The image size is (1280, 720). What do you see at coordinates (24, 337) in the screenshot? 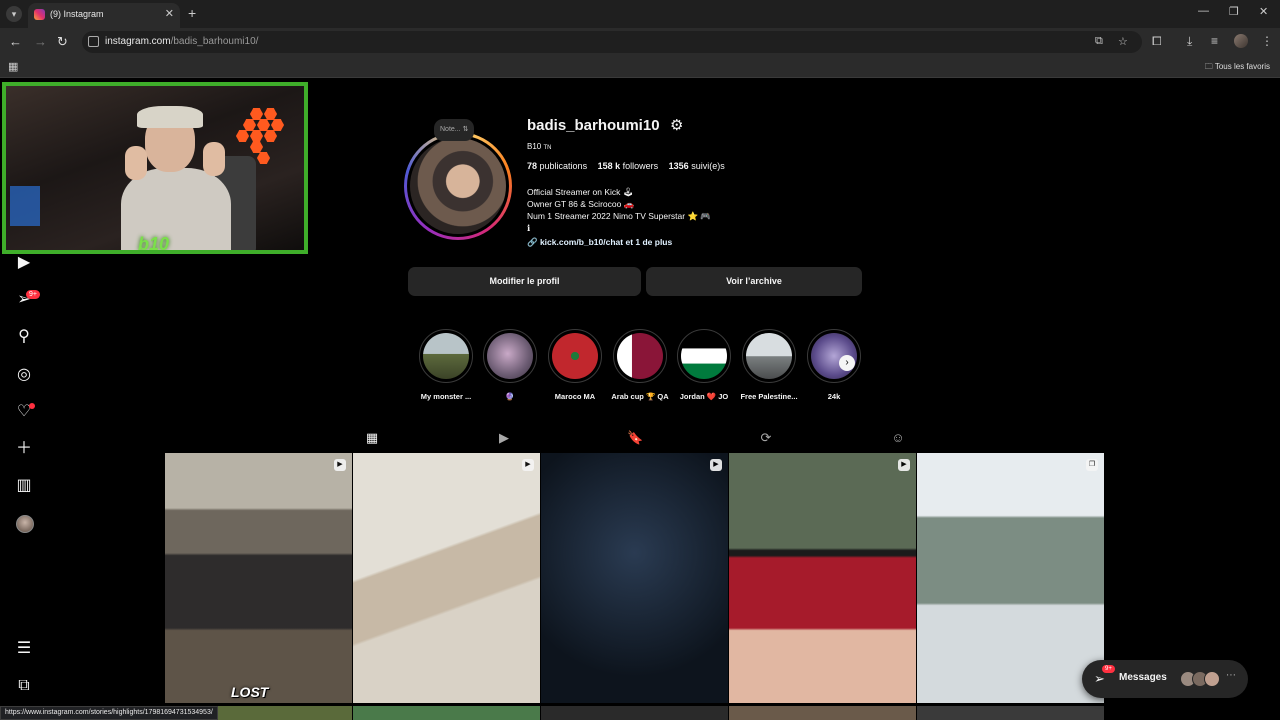
I see `search-icon: ⚲` at bounding box center [24, 337].